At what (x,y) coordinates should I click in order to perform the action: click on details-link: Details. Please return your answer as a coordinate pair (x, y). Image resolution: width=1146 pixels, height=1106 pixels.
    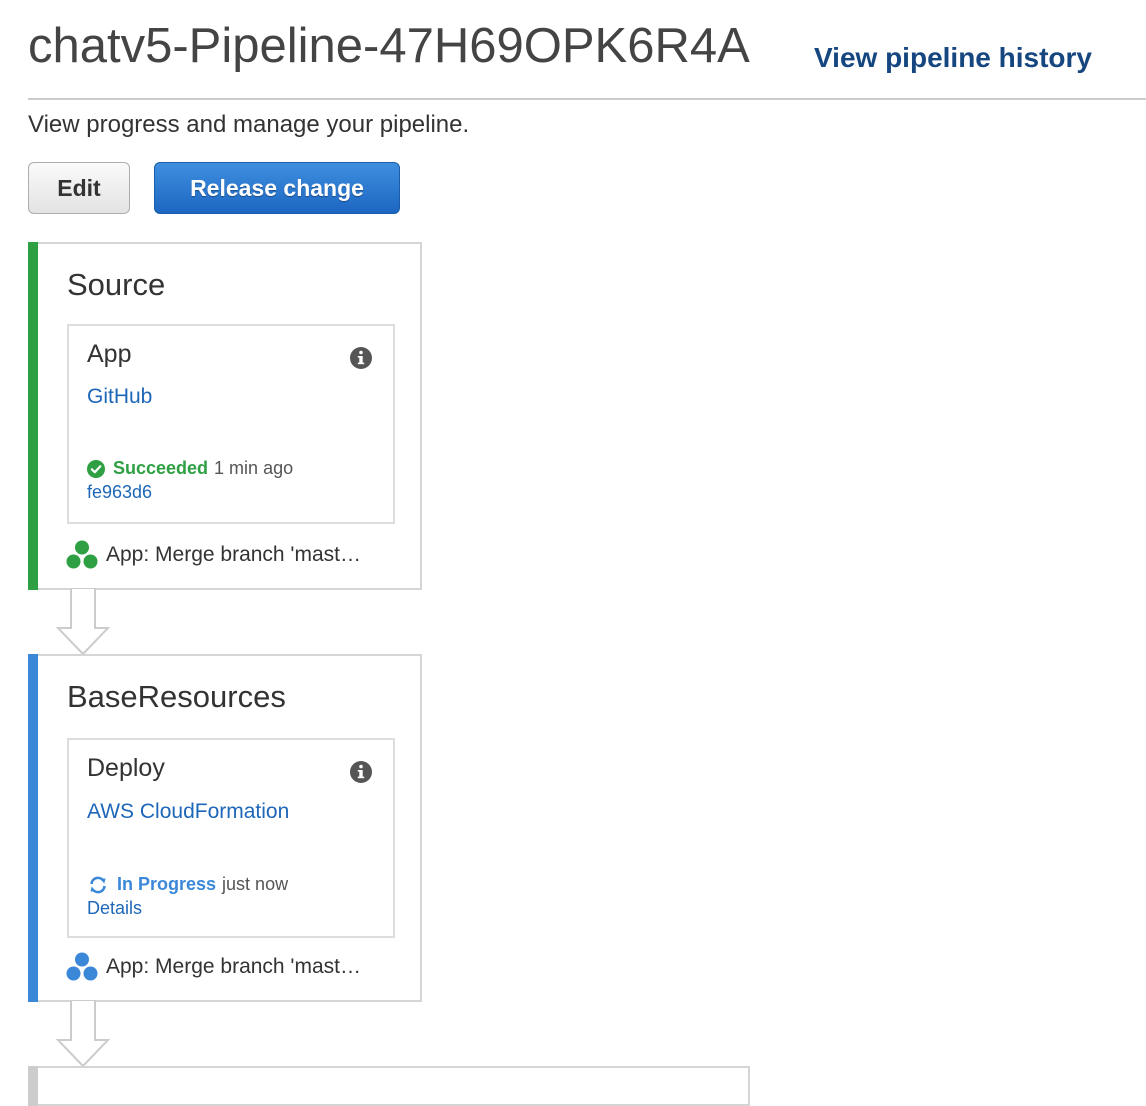
    Looking at the image, I should click on (114, 908).